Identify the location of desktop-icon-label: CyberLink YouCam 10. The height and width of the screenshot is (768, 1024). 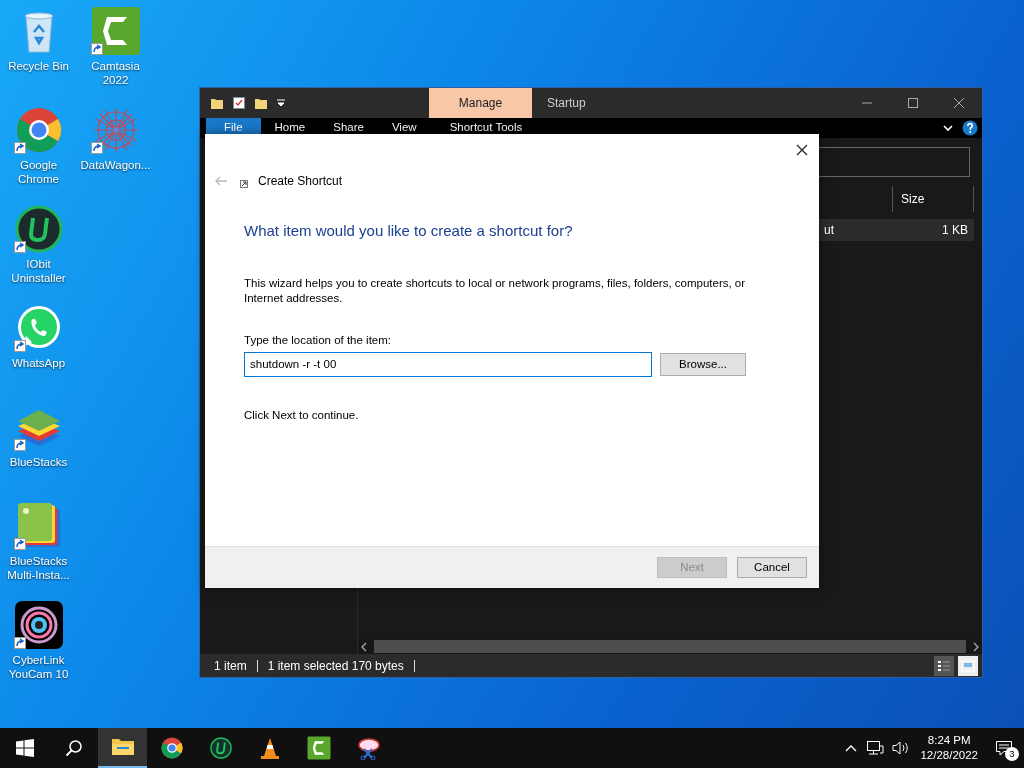
(38, 667).